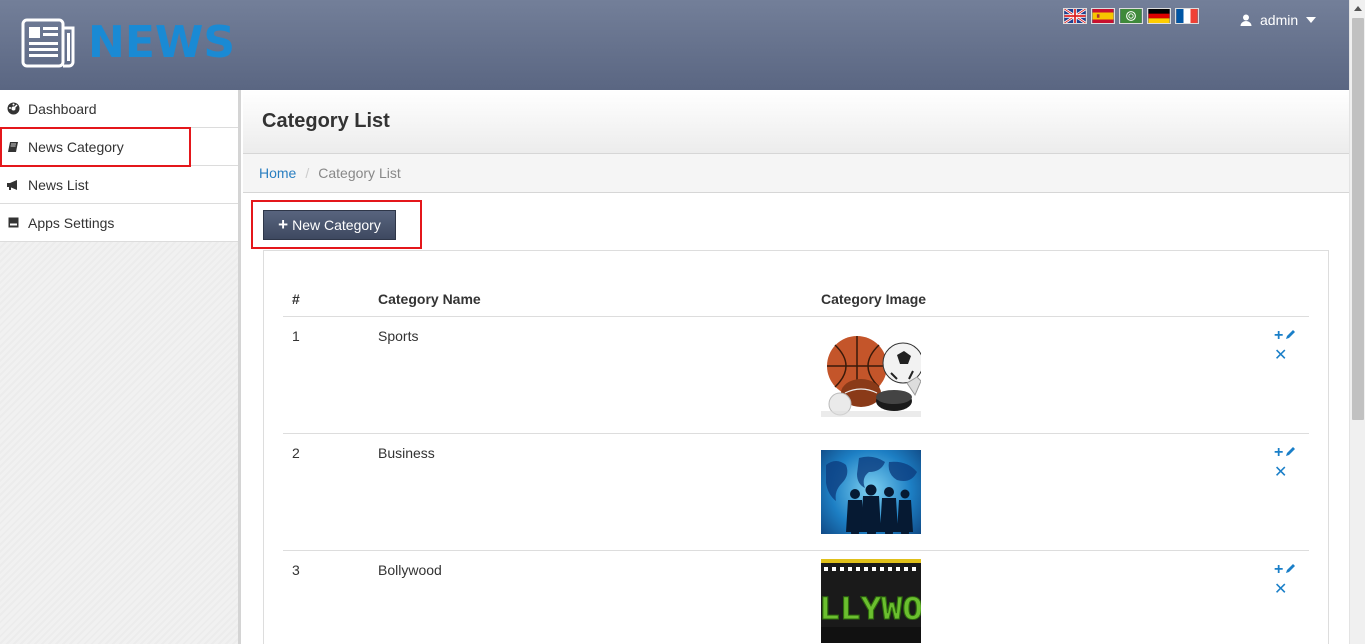  What do you see at coordinates (296, 453) in the screenshot?
I see `row-number: 2` at bounding box center [296, 453].